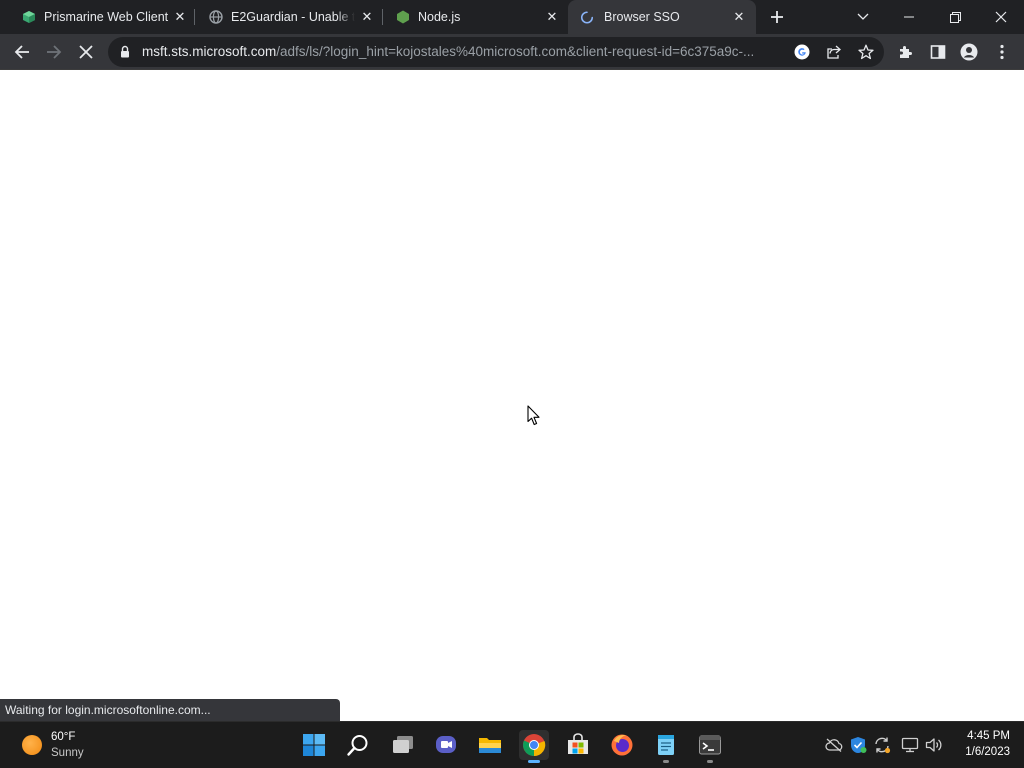 This screenshot has height=768, width=1024. What do you see at coordinates (710, 745) in the screenshot?
I see `terminal-icon` at bounding box center [710, 745].